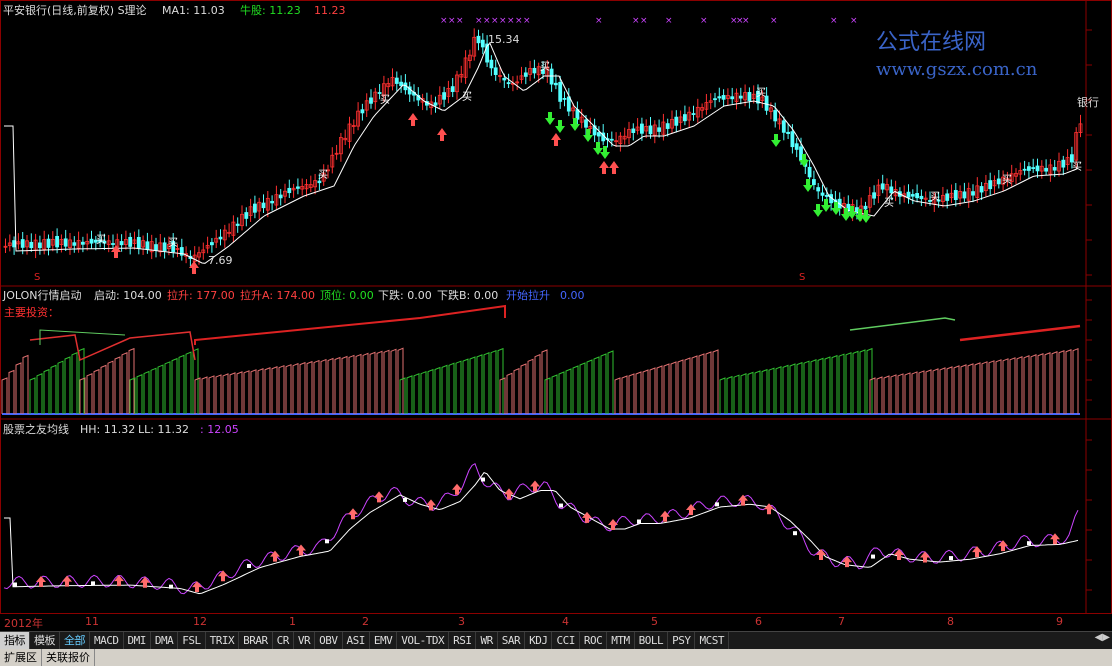 This screenshot has height=666, width=1112. What do you see at coordinates (384, 640) in the screenshot?
I see `tab-emv: EMV` at bounding box center [384, 640].